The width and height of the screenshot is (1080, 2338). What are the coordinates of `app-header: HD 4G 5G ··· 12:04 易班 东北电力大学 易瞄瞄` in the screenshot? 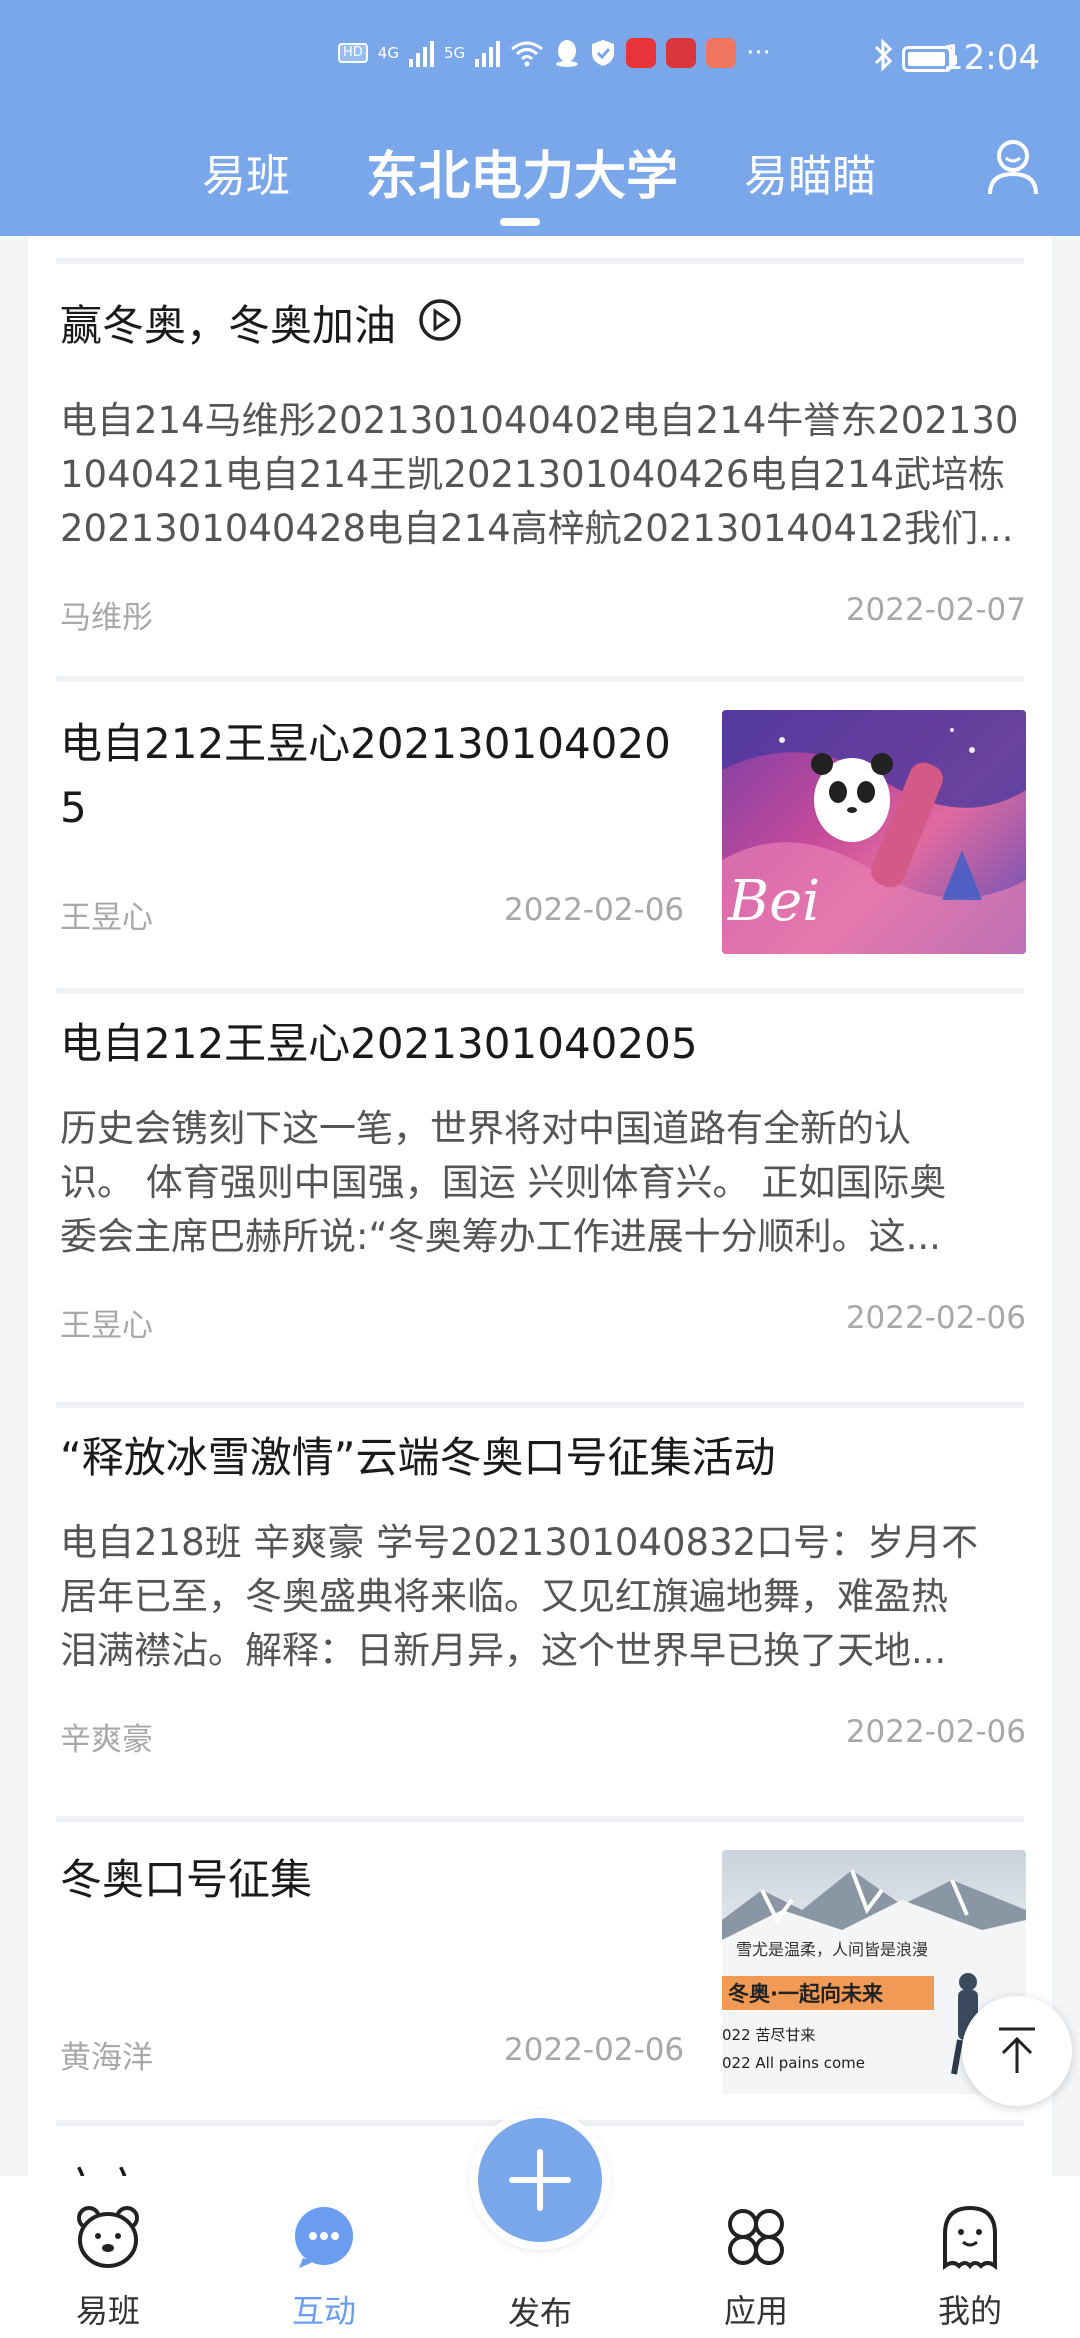 It's located at (540, 118).